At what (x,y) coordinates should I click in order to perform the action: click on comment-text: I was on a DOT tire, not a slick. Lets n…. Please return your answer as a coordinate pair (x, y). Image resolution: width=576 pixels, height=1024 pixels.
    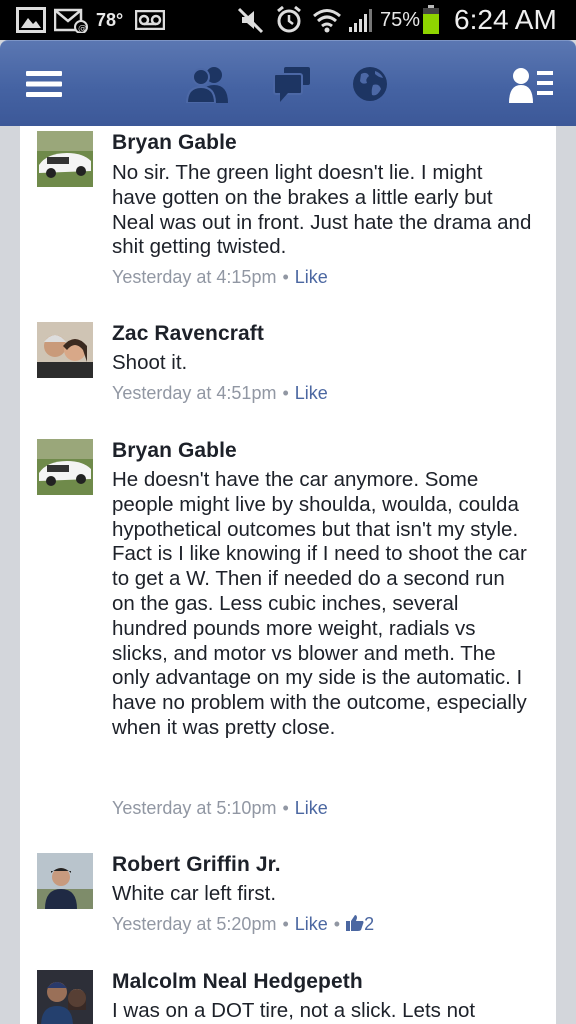
    Looking at the image, I should click on (294, 1010).